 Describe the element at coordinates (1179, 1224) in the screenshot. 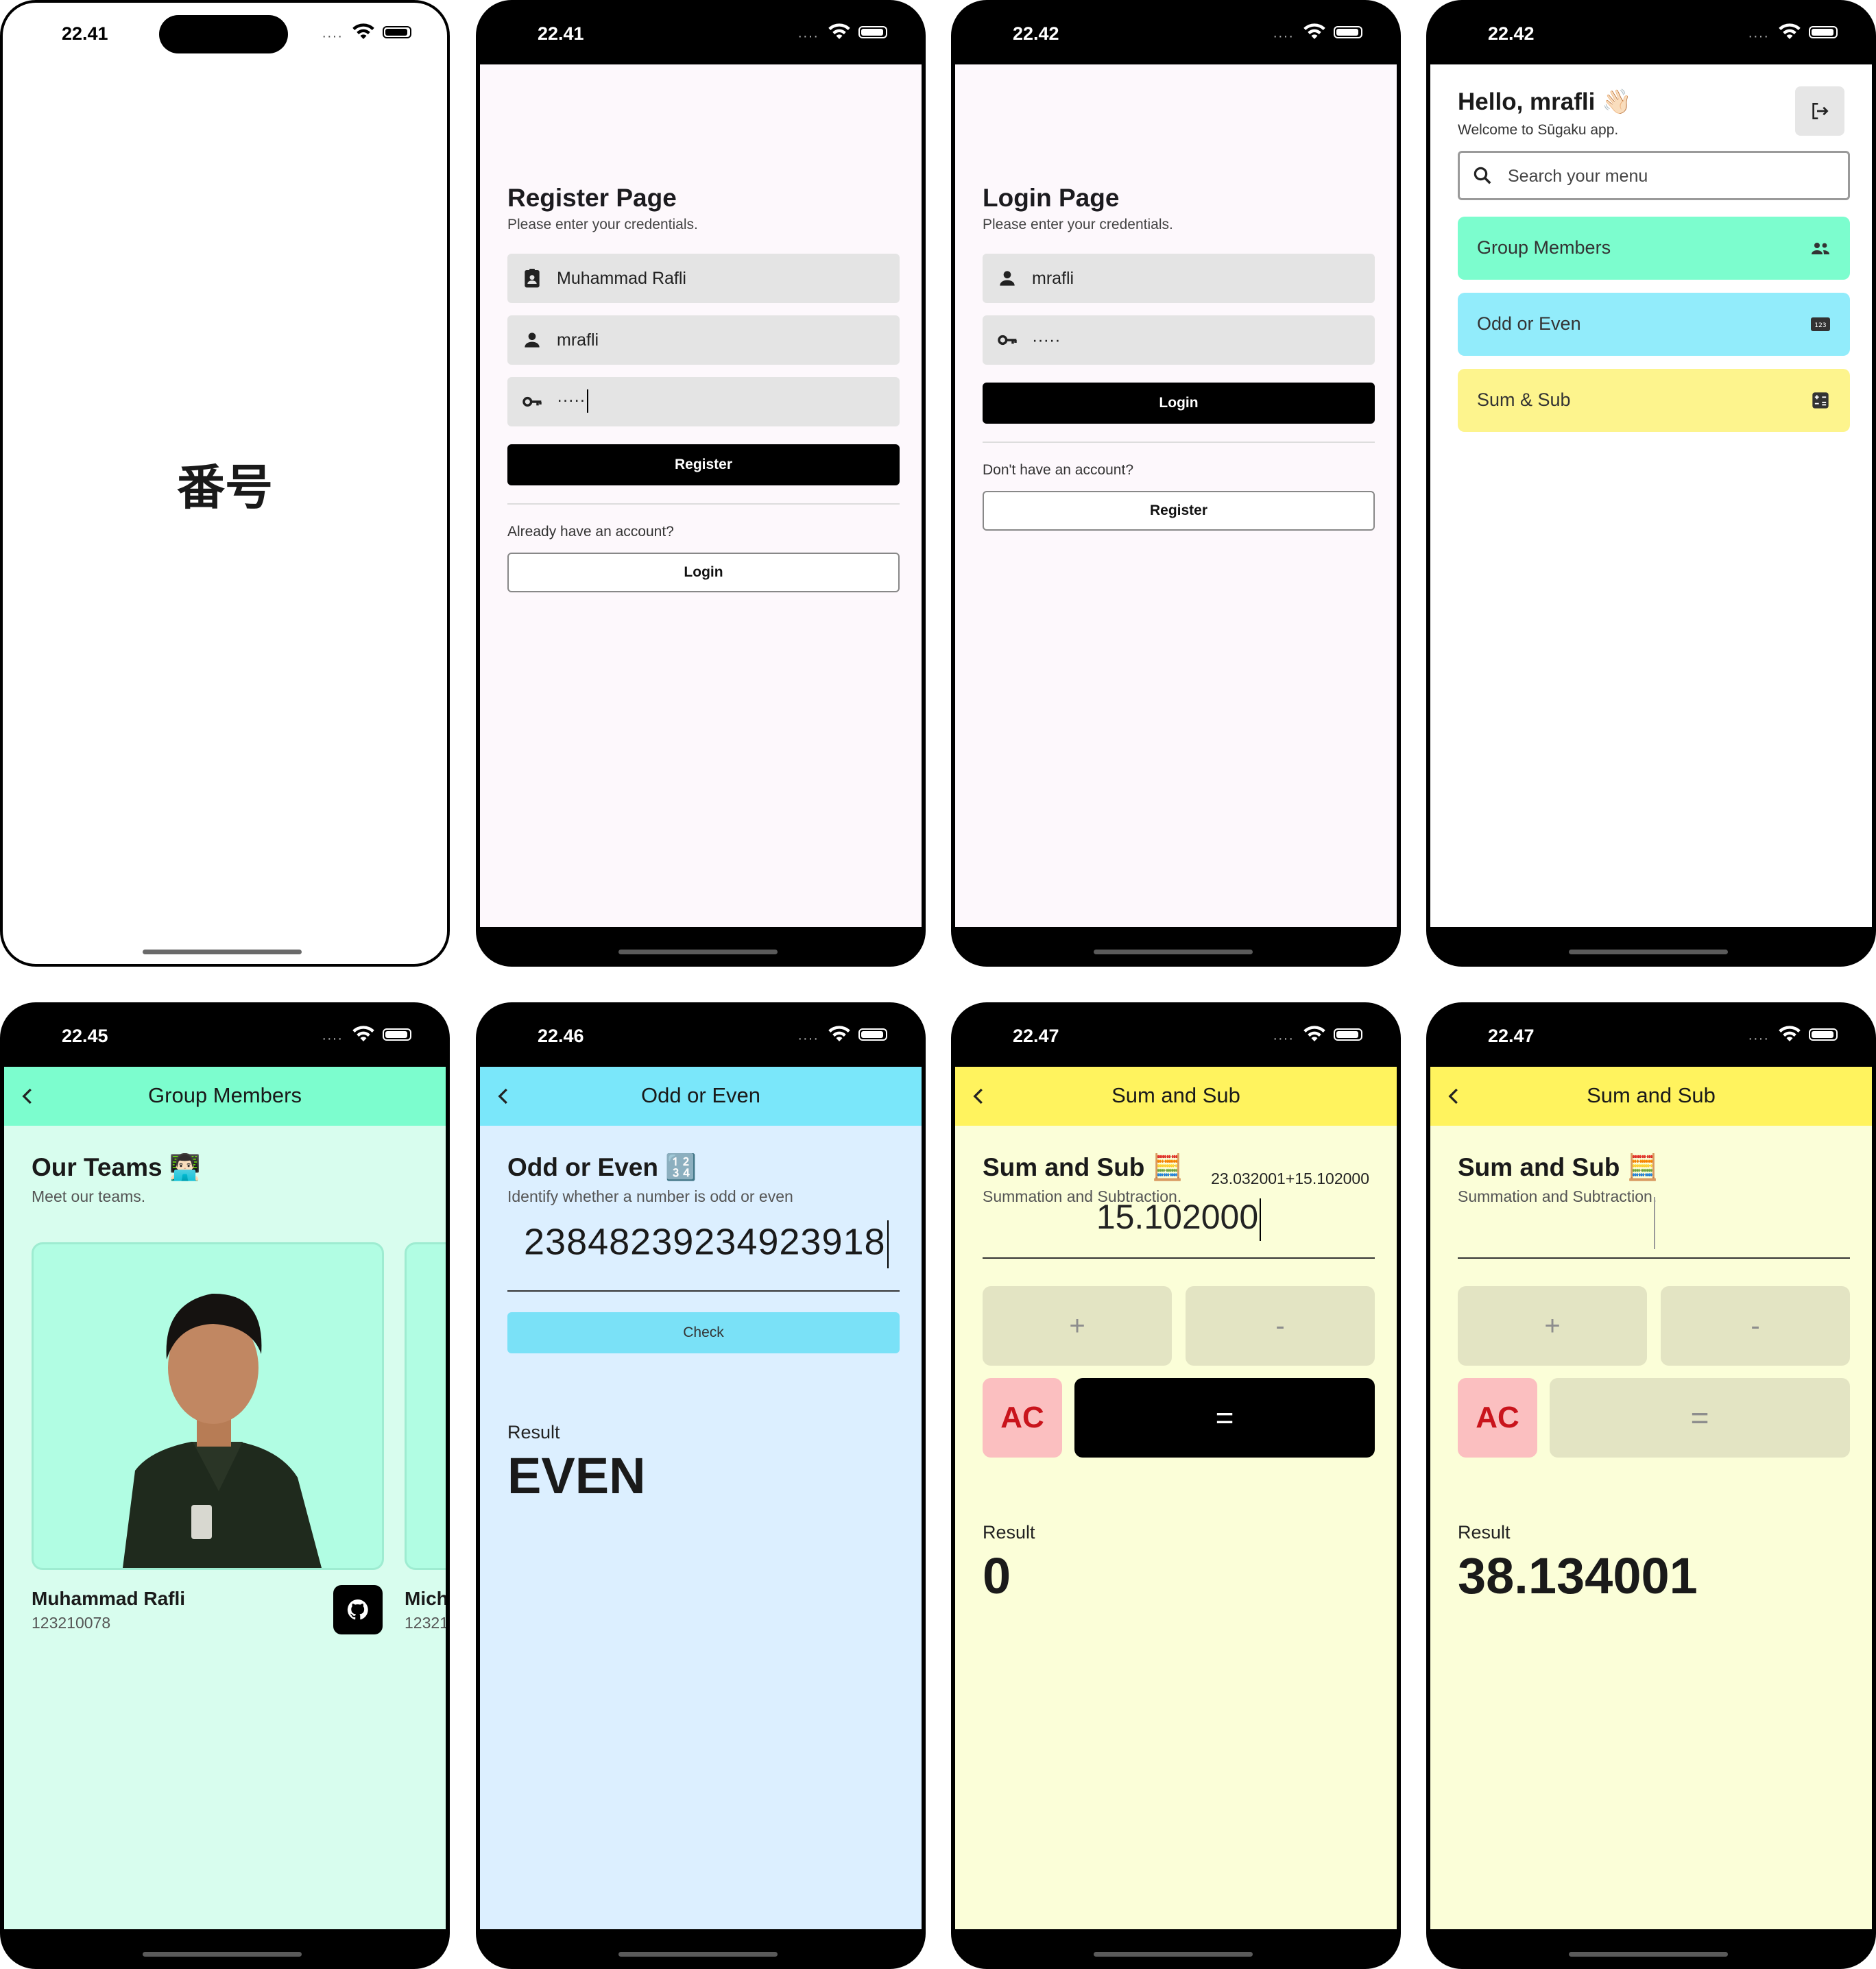

I see `number-input: 15.102000` at that location.